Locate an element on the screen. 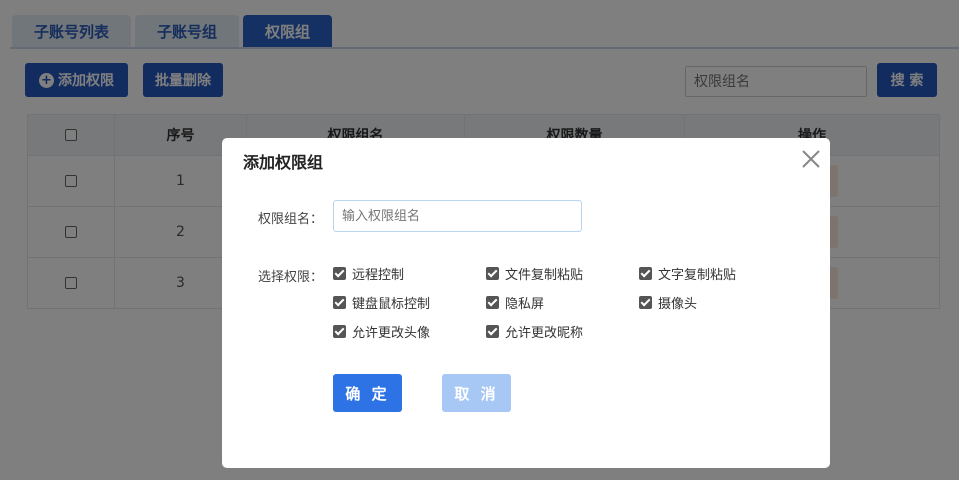  permissions-label: 选择权限： is located at coordinates (291, 277).